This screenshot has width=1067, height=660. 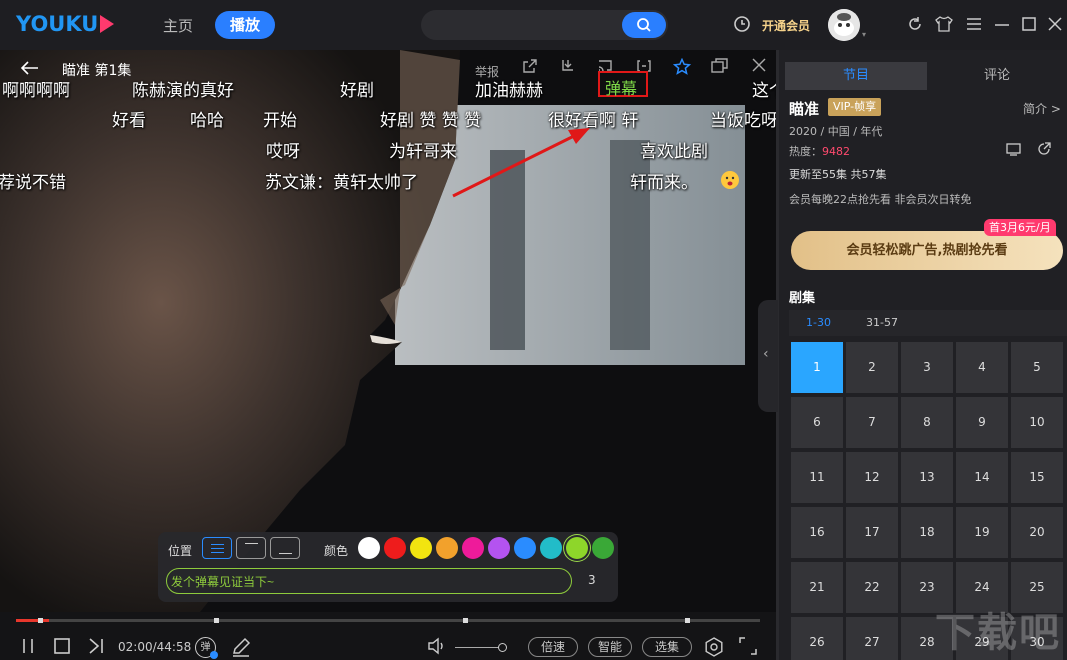 I want to click on nav-play: 播放, so click(x=245, y=25).